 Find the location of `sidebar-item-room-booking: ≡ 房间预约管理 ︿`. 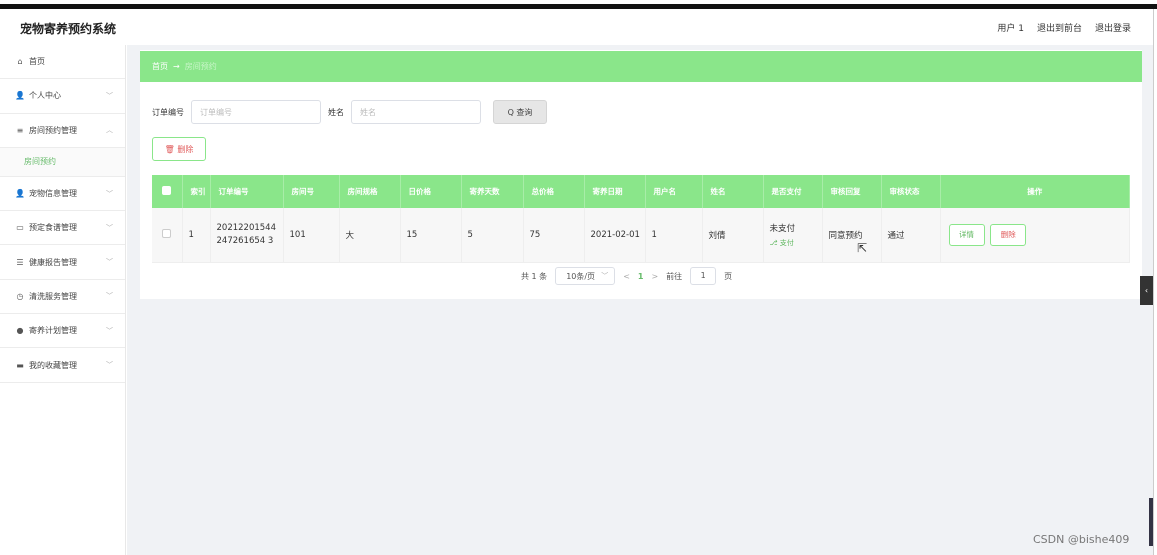

sidebar-item-room-booking: ≡ 房间预约管理 ︿ is located at coordinates (62, 131).